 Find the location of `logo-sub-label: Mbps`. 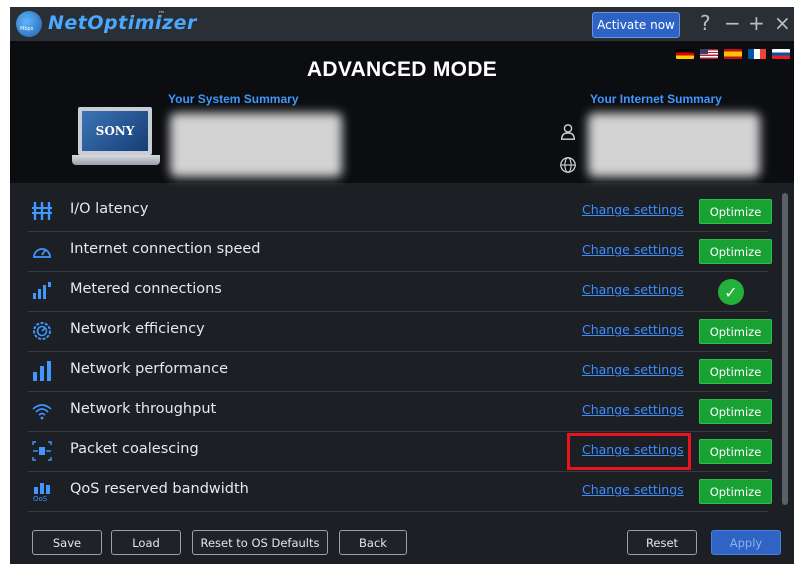

logo-sub-label: Mbps is located at coordinates (27, 29).